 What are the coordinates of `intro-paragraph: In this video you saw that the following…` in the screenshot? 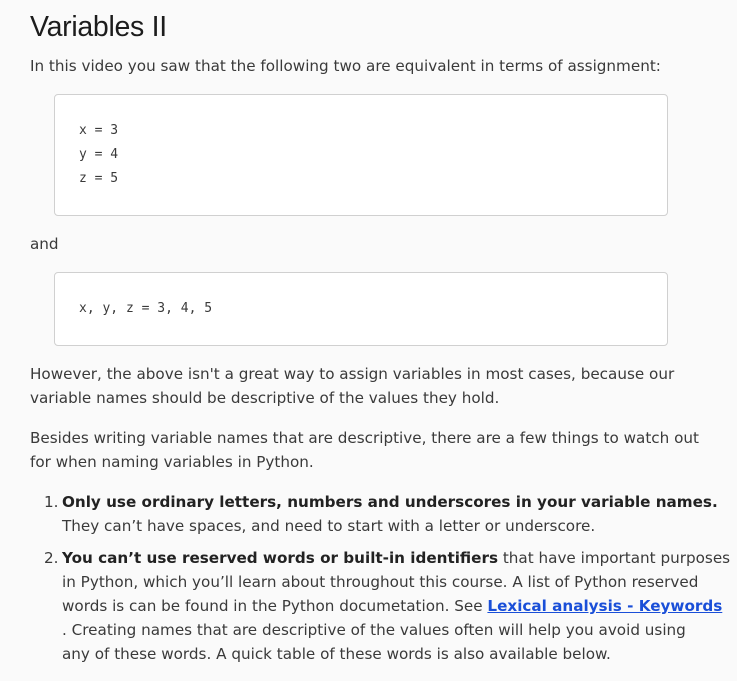 It's located at (345, 66).